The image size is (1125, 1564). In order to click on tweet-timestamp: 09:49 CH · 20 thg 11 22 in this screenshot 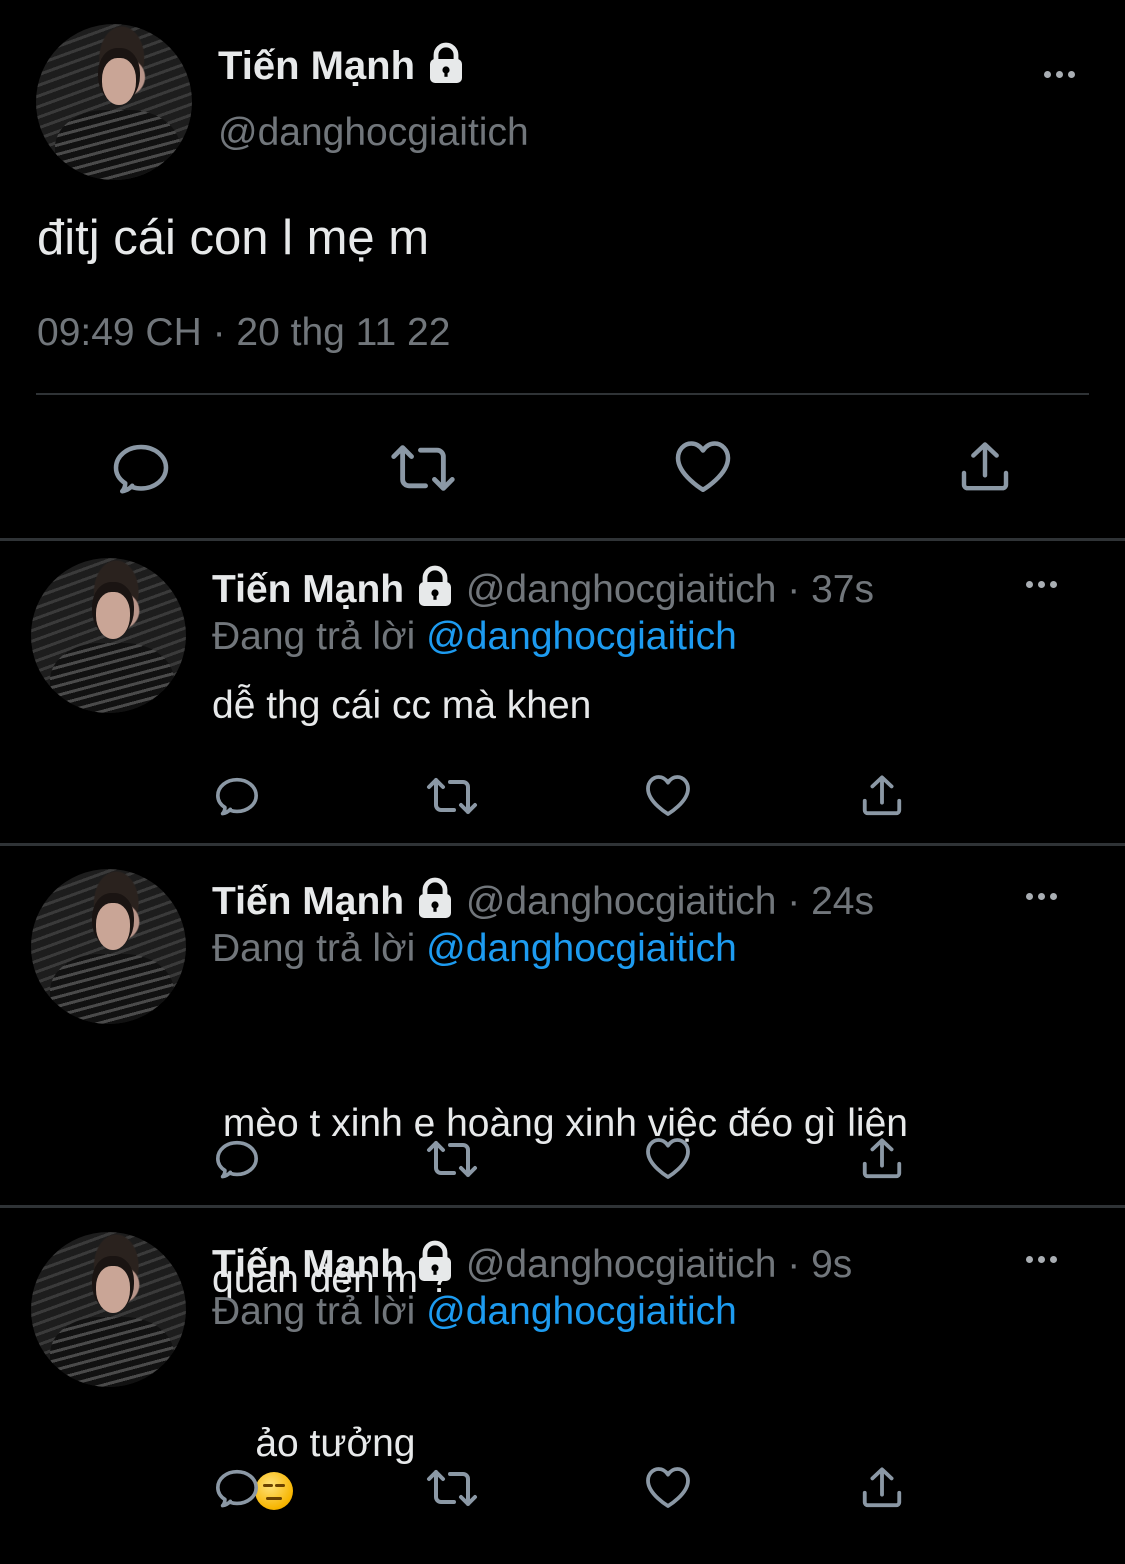, I will do `click(244, 332)`.